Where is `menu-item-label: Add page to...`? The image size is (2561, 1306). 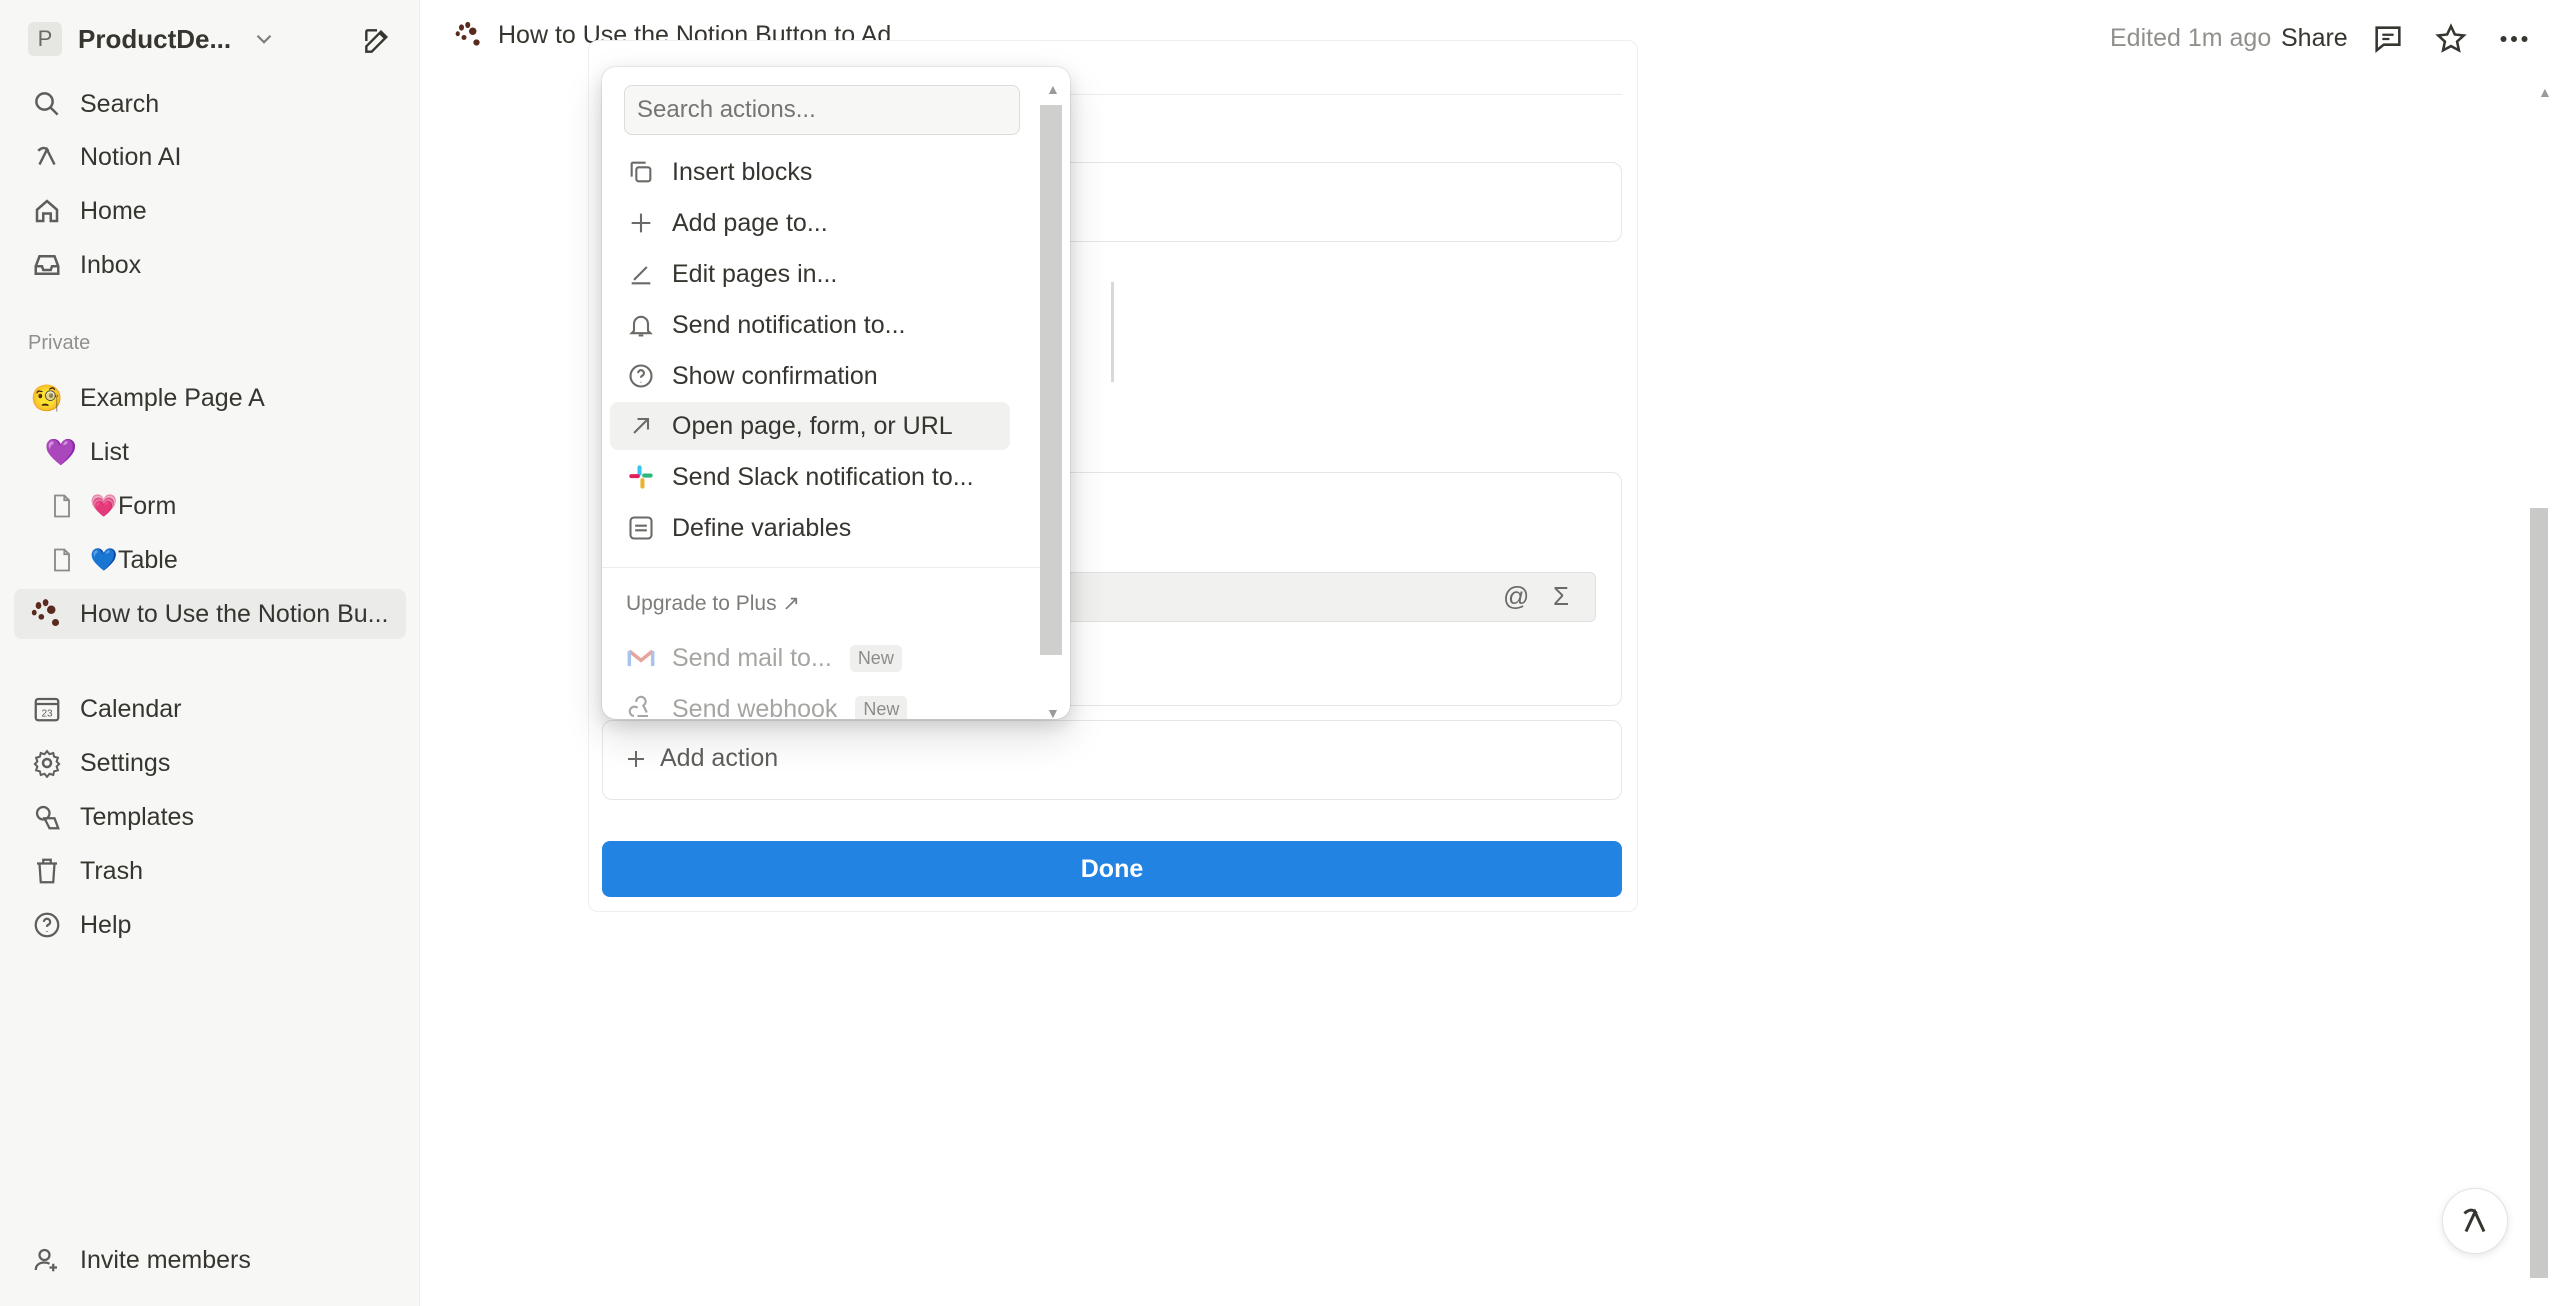
menu-item-label: Add page to... is located at coordinates (750, 222).